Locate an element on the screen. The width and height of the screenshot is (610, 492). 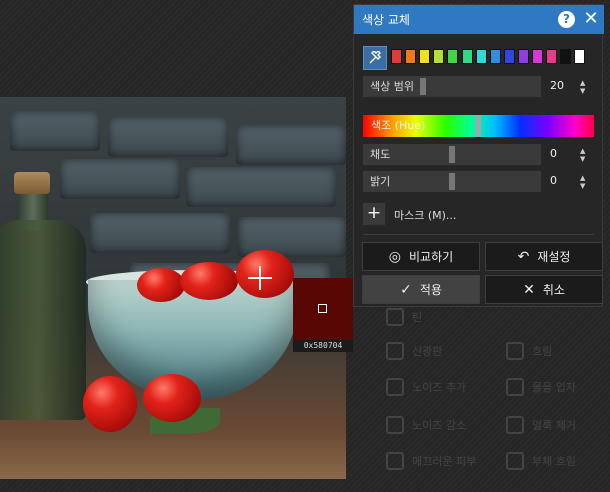
brightness-label: 밝기 is located at coordinates (380, 181).